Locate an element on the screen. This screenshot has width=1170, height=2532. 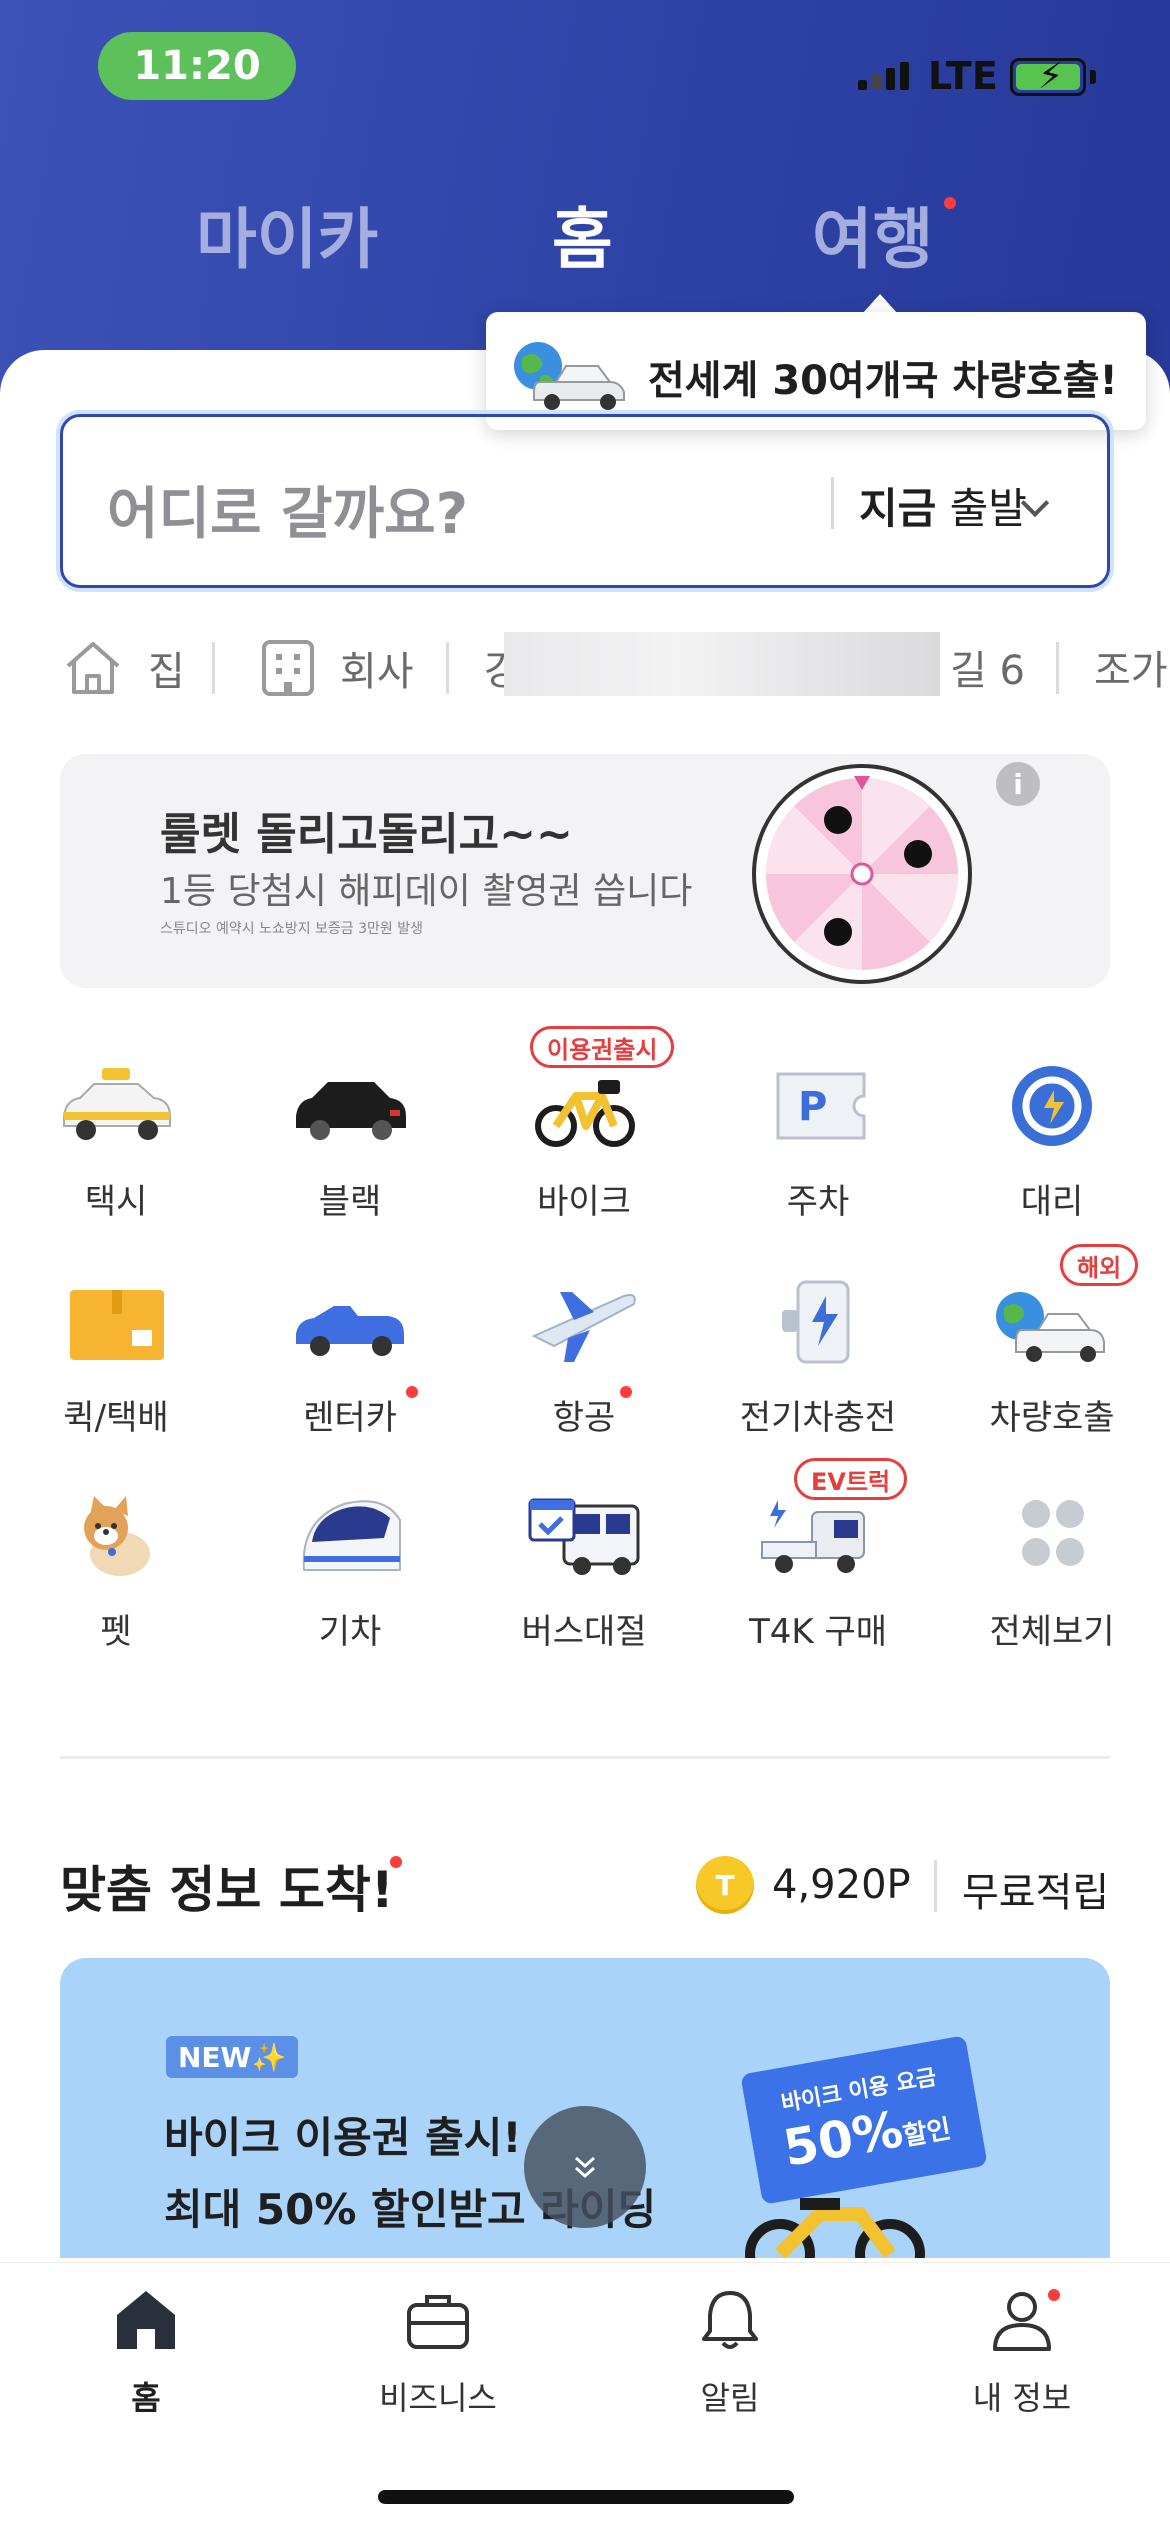
svg-text: P is located at coordinates (812, 1107).